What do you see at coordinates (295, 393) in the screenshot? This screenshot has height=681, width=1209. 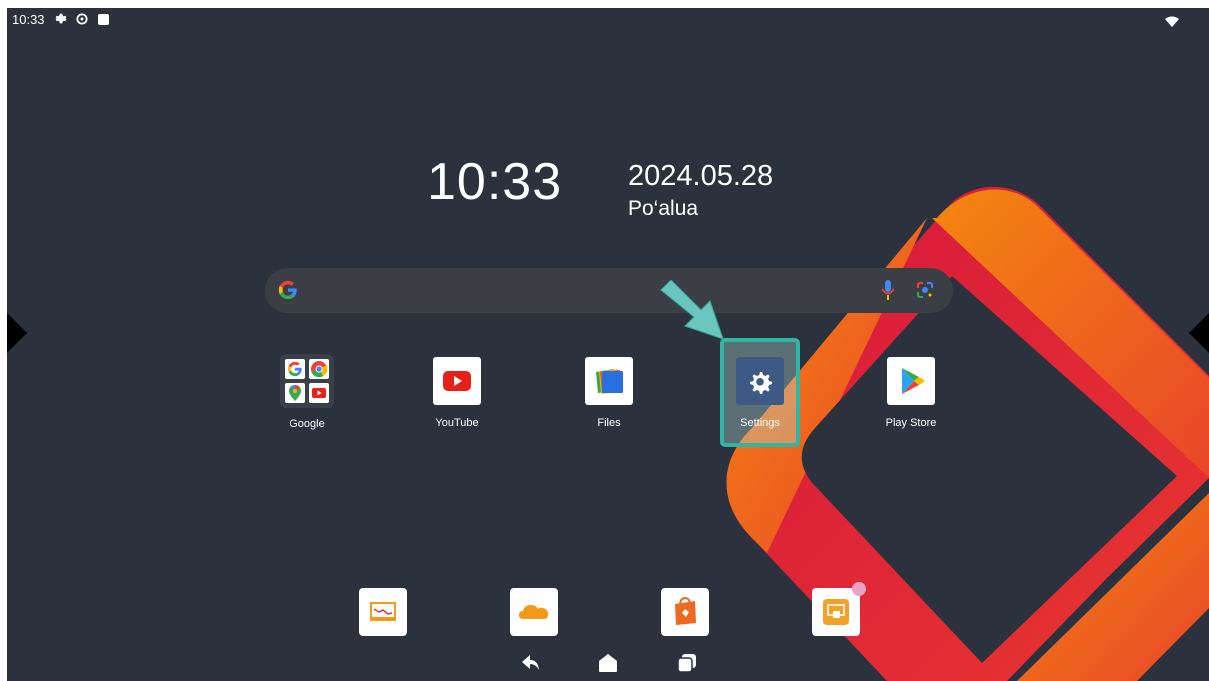 I see `maps-icon` at bounding box center [295, 393].